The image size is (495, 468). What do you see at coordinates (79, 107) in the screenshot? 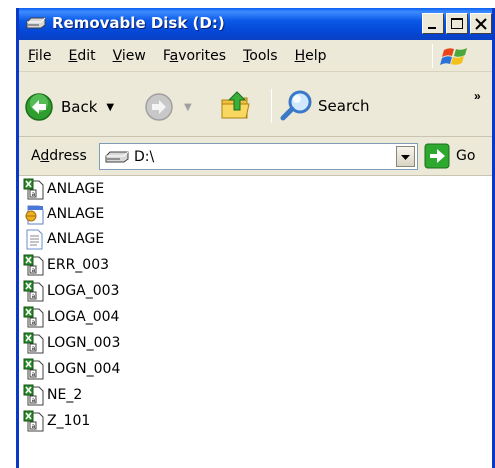
I see `back-label: Back` at bounding box center [79, 107].